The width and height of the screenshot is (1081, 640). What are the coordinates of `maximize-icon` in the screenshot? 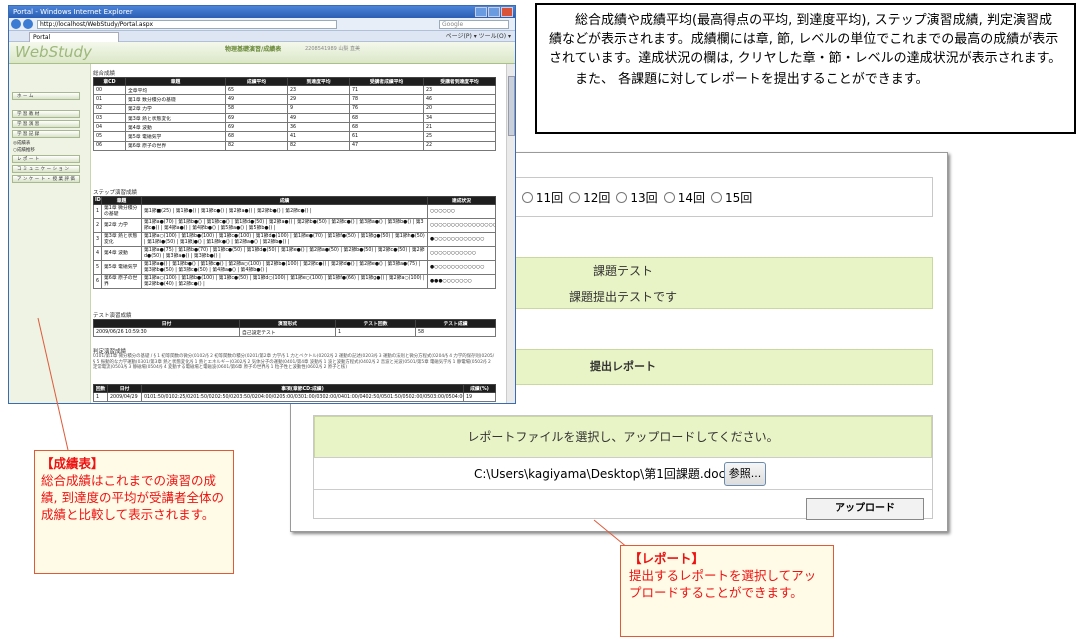 It's located at (494, 12).